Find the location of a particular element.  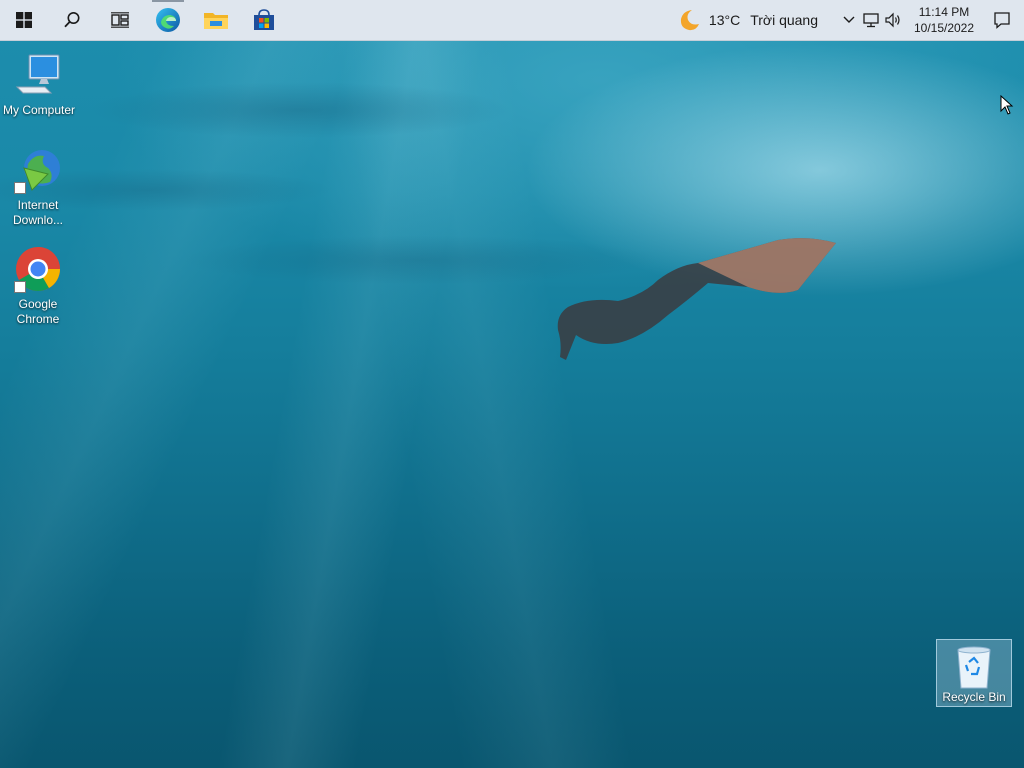

volume-button is located at coordinates (893, 20).